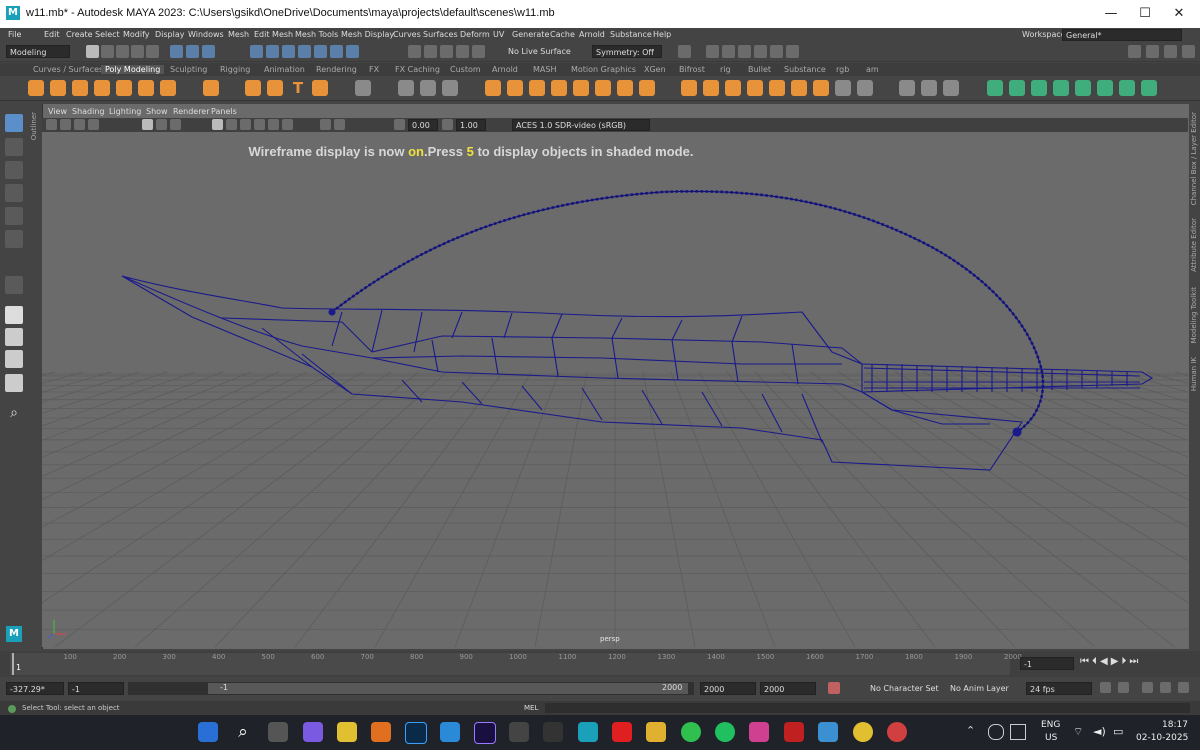 The height and width of the screenshot is (750, 1200). What do you see at coordinates (777, 88) in the screenshot?
I see `triangulate-icon` at bounding box center [777, 88].